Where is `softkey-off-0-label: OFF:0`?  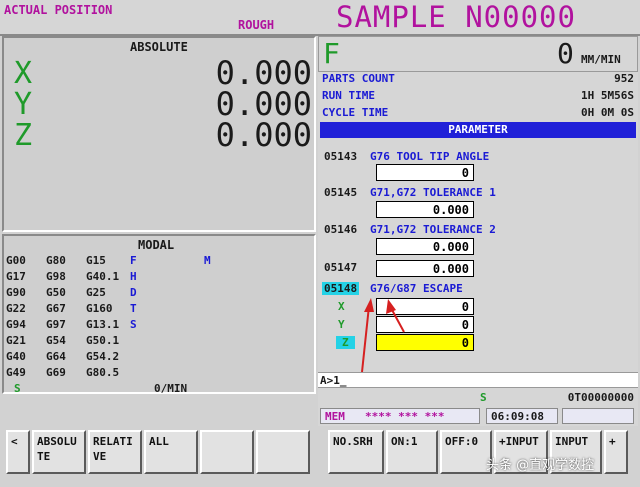
softkey-off-0-label: OFF:0 is located at coordinates (462, 441).